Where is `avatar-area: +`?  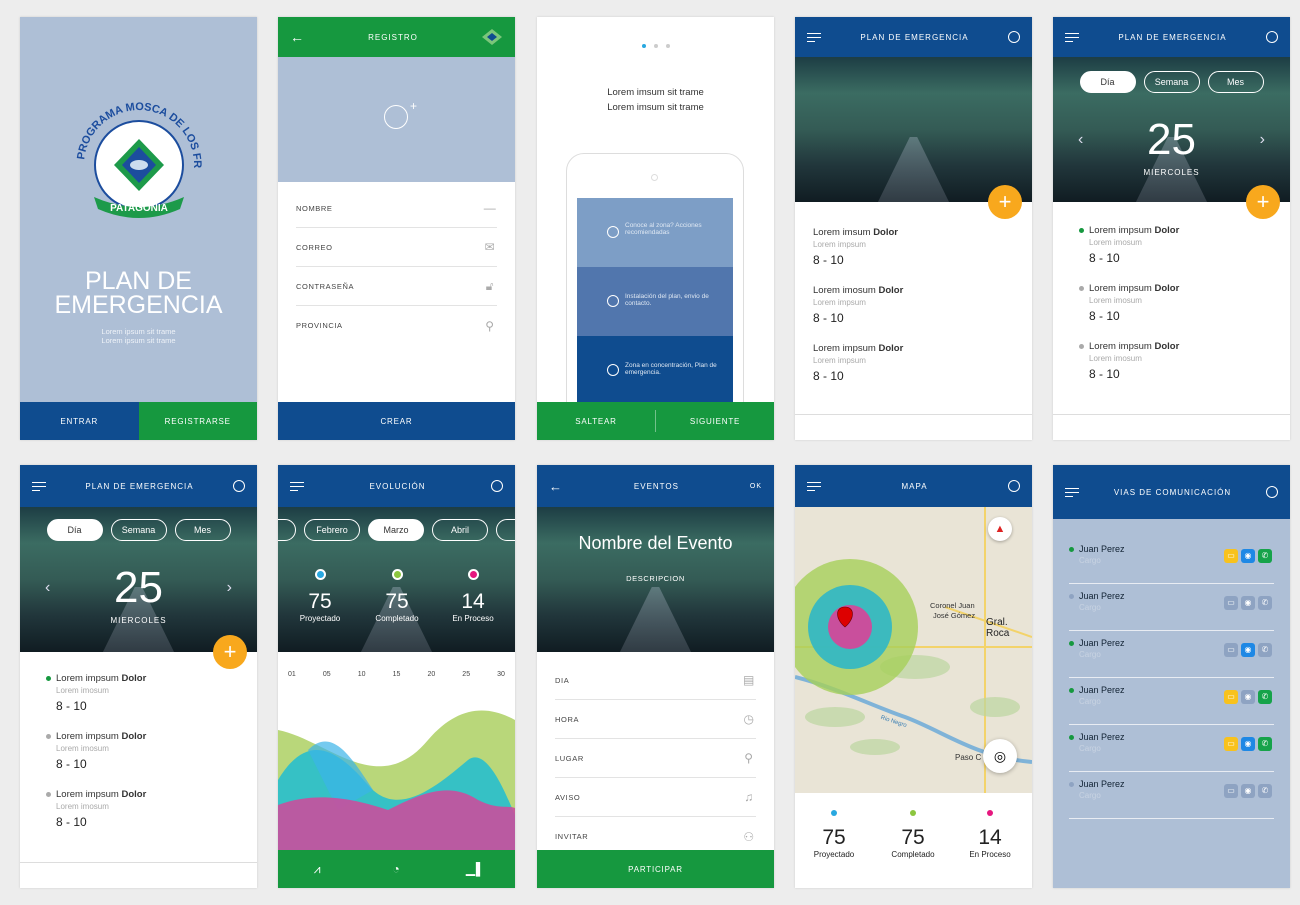 avatar-area: + is located at coordinates (396, 119).